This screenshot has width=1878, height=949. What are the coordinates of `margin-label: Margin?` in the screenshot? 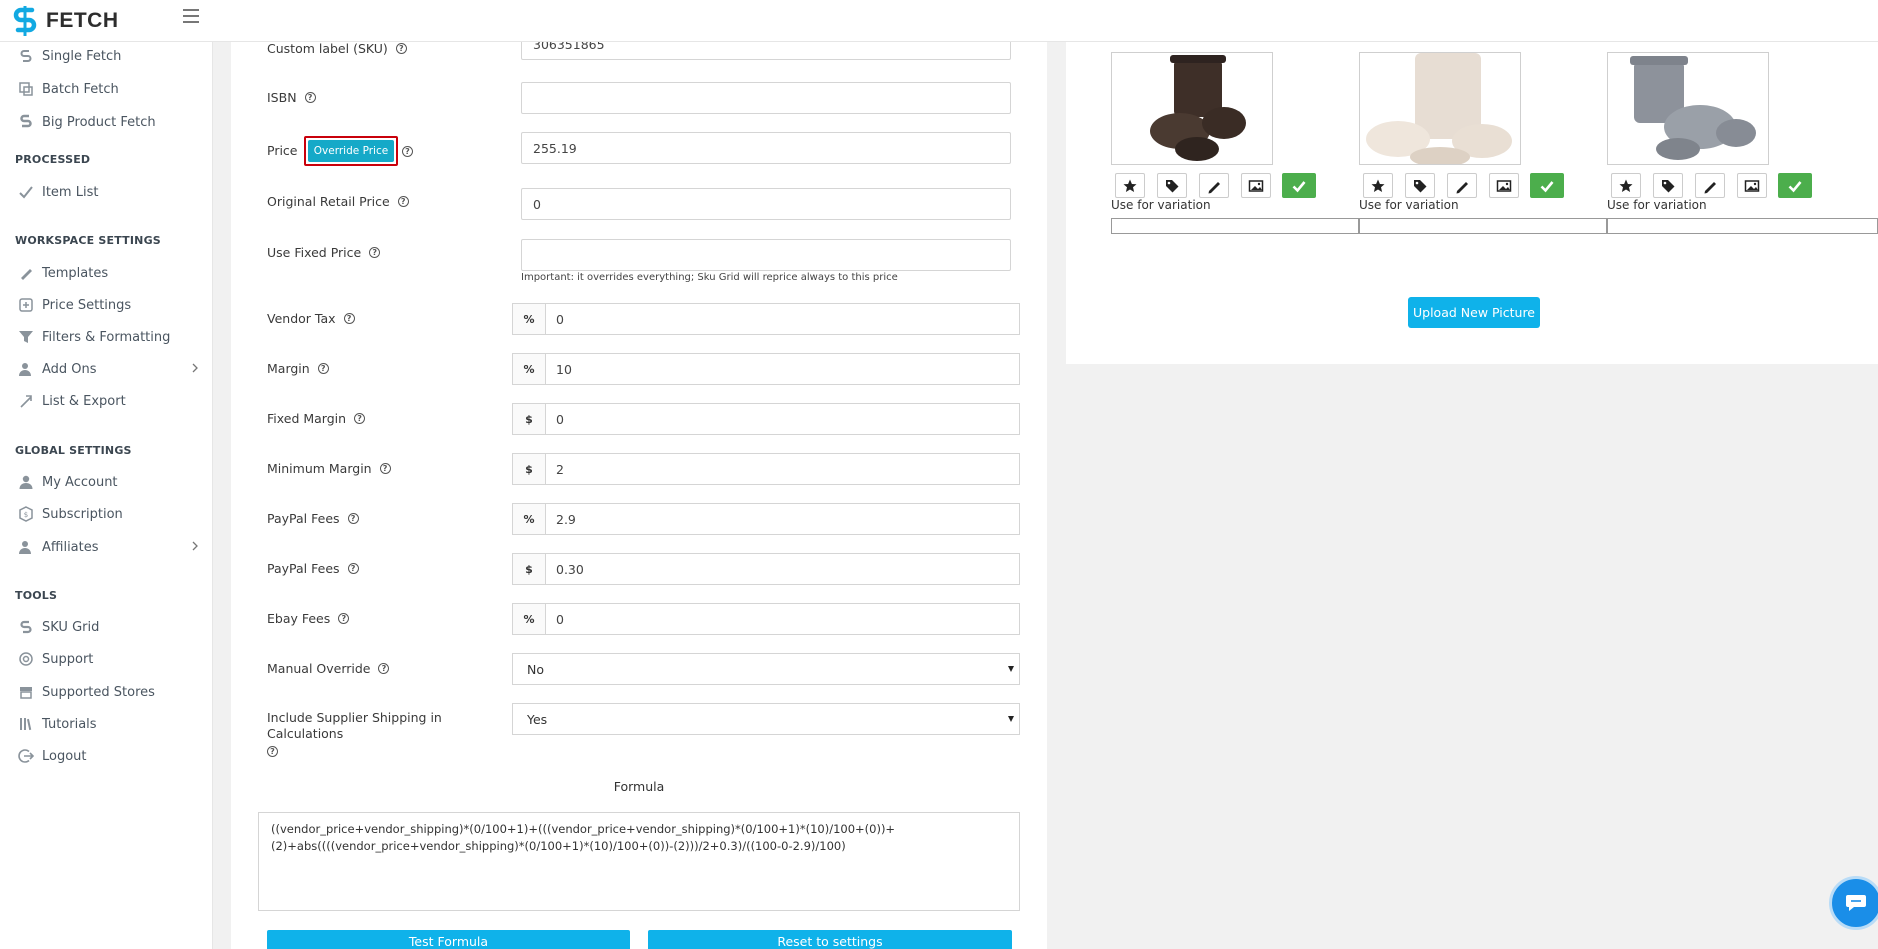 It's located at (298, 368).